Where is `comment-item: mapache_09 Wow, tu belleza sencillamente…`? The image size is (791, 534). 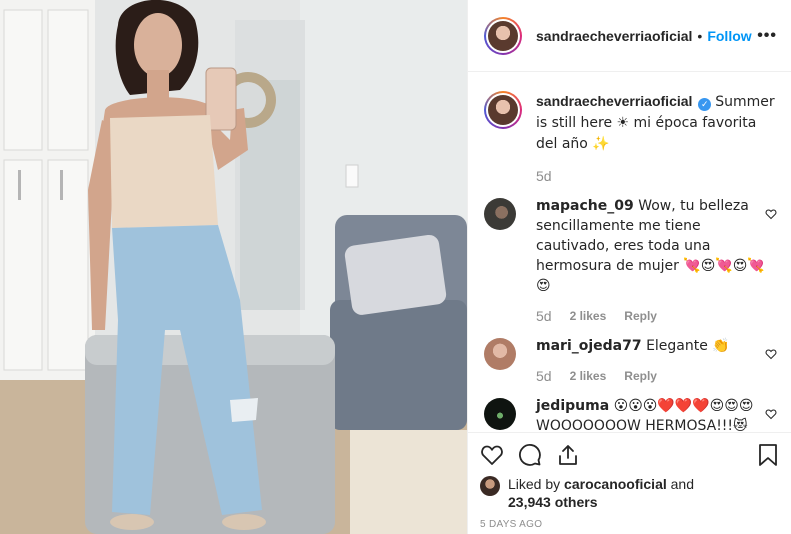
comment-item: mapache_09 Wow, tu belleza sencillamente… is located at coordinates (630, 260).